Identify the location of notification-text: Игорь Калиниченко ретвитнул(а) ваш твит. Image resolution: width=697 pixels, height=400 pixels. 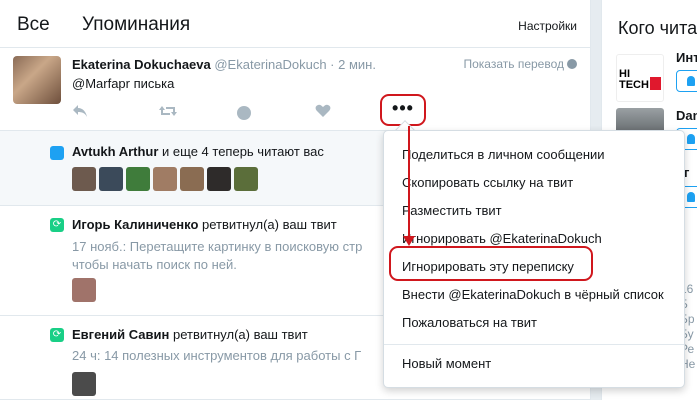
(204, 224).